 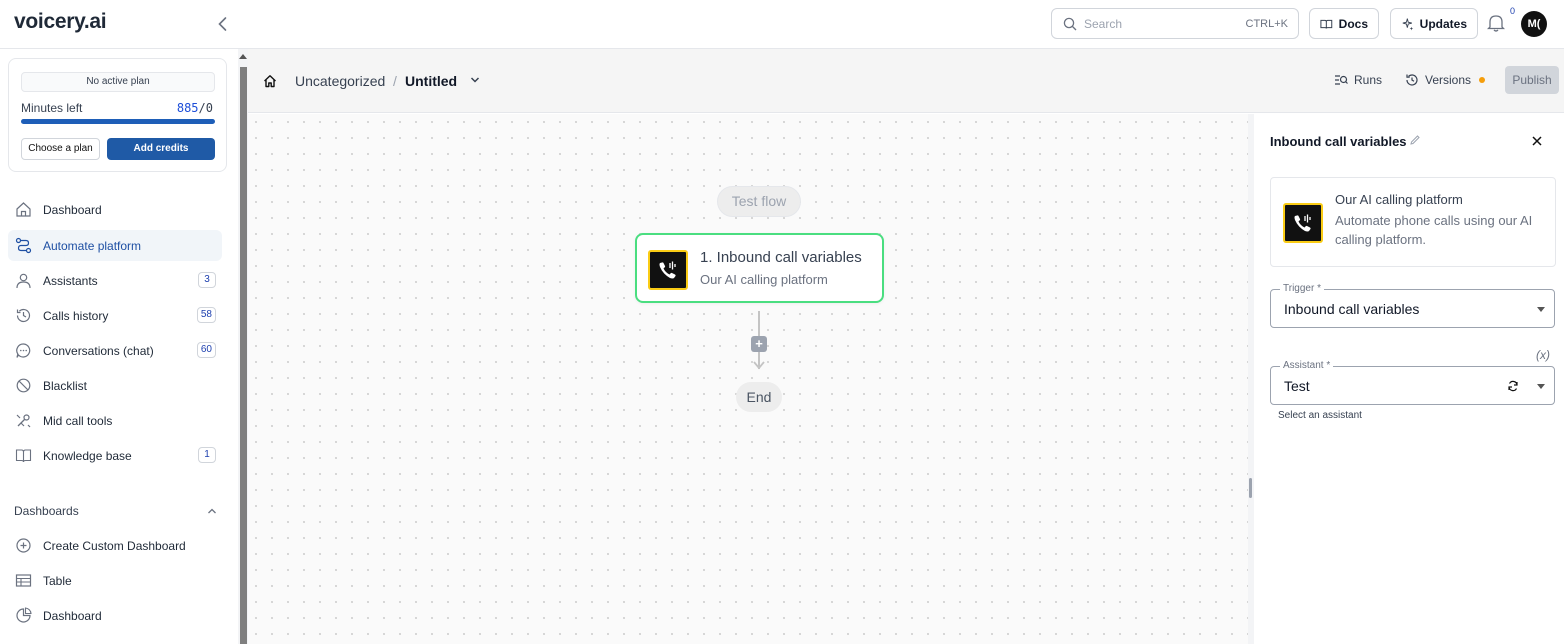 I want to click on sidebar-item-label: Knowledge base, so click(x=87, y=456).